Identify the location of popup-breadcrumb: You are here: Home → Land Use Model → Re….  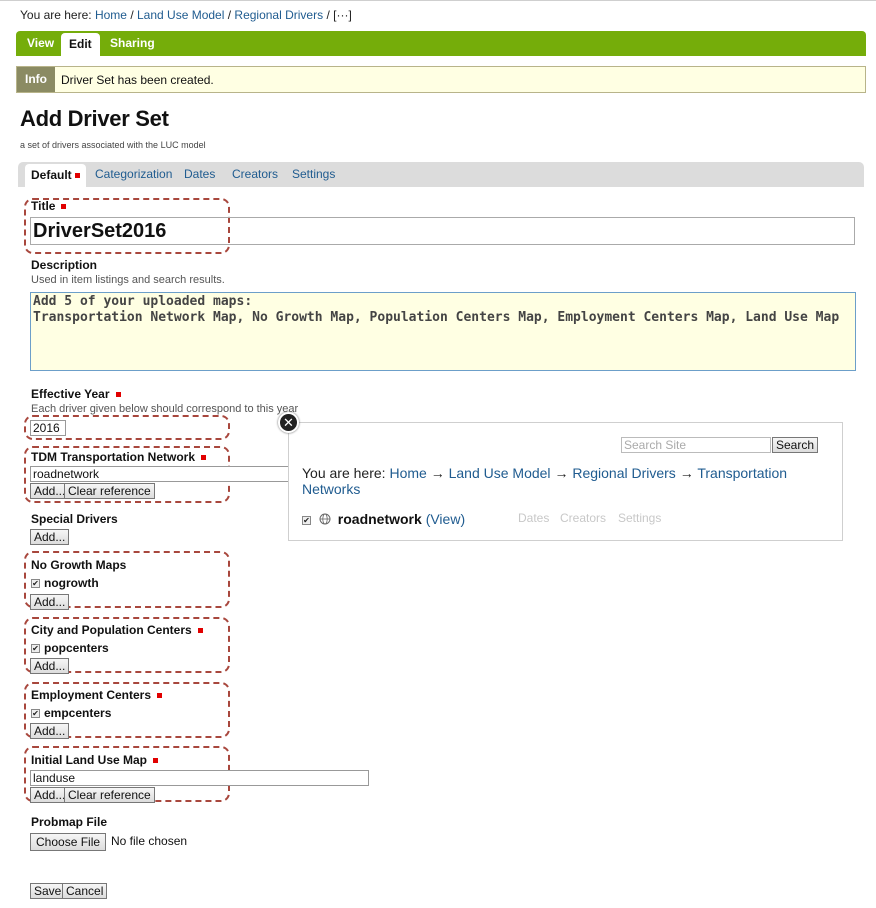
(545, 481).